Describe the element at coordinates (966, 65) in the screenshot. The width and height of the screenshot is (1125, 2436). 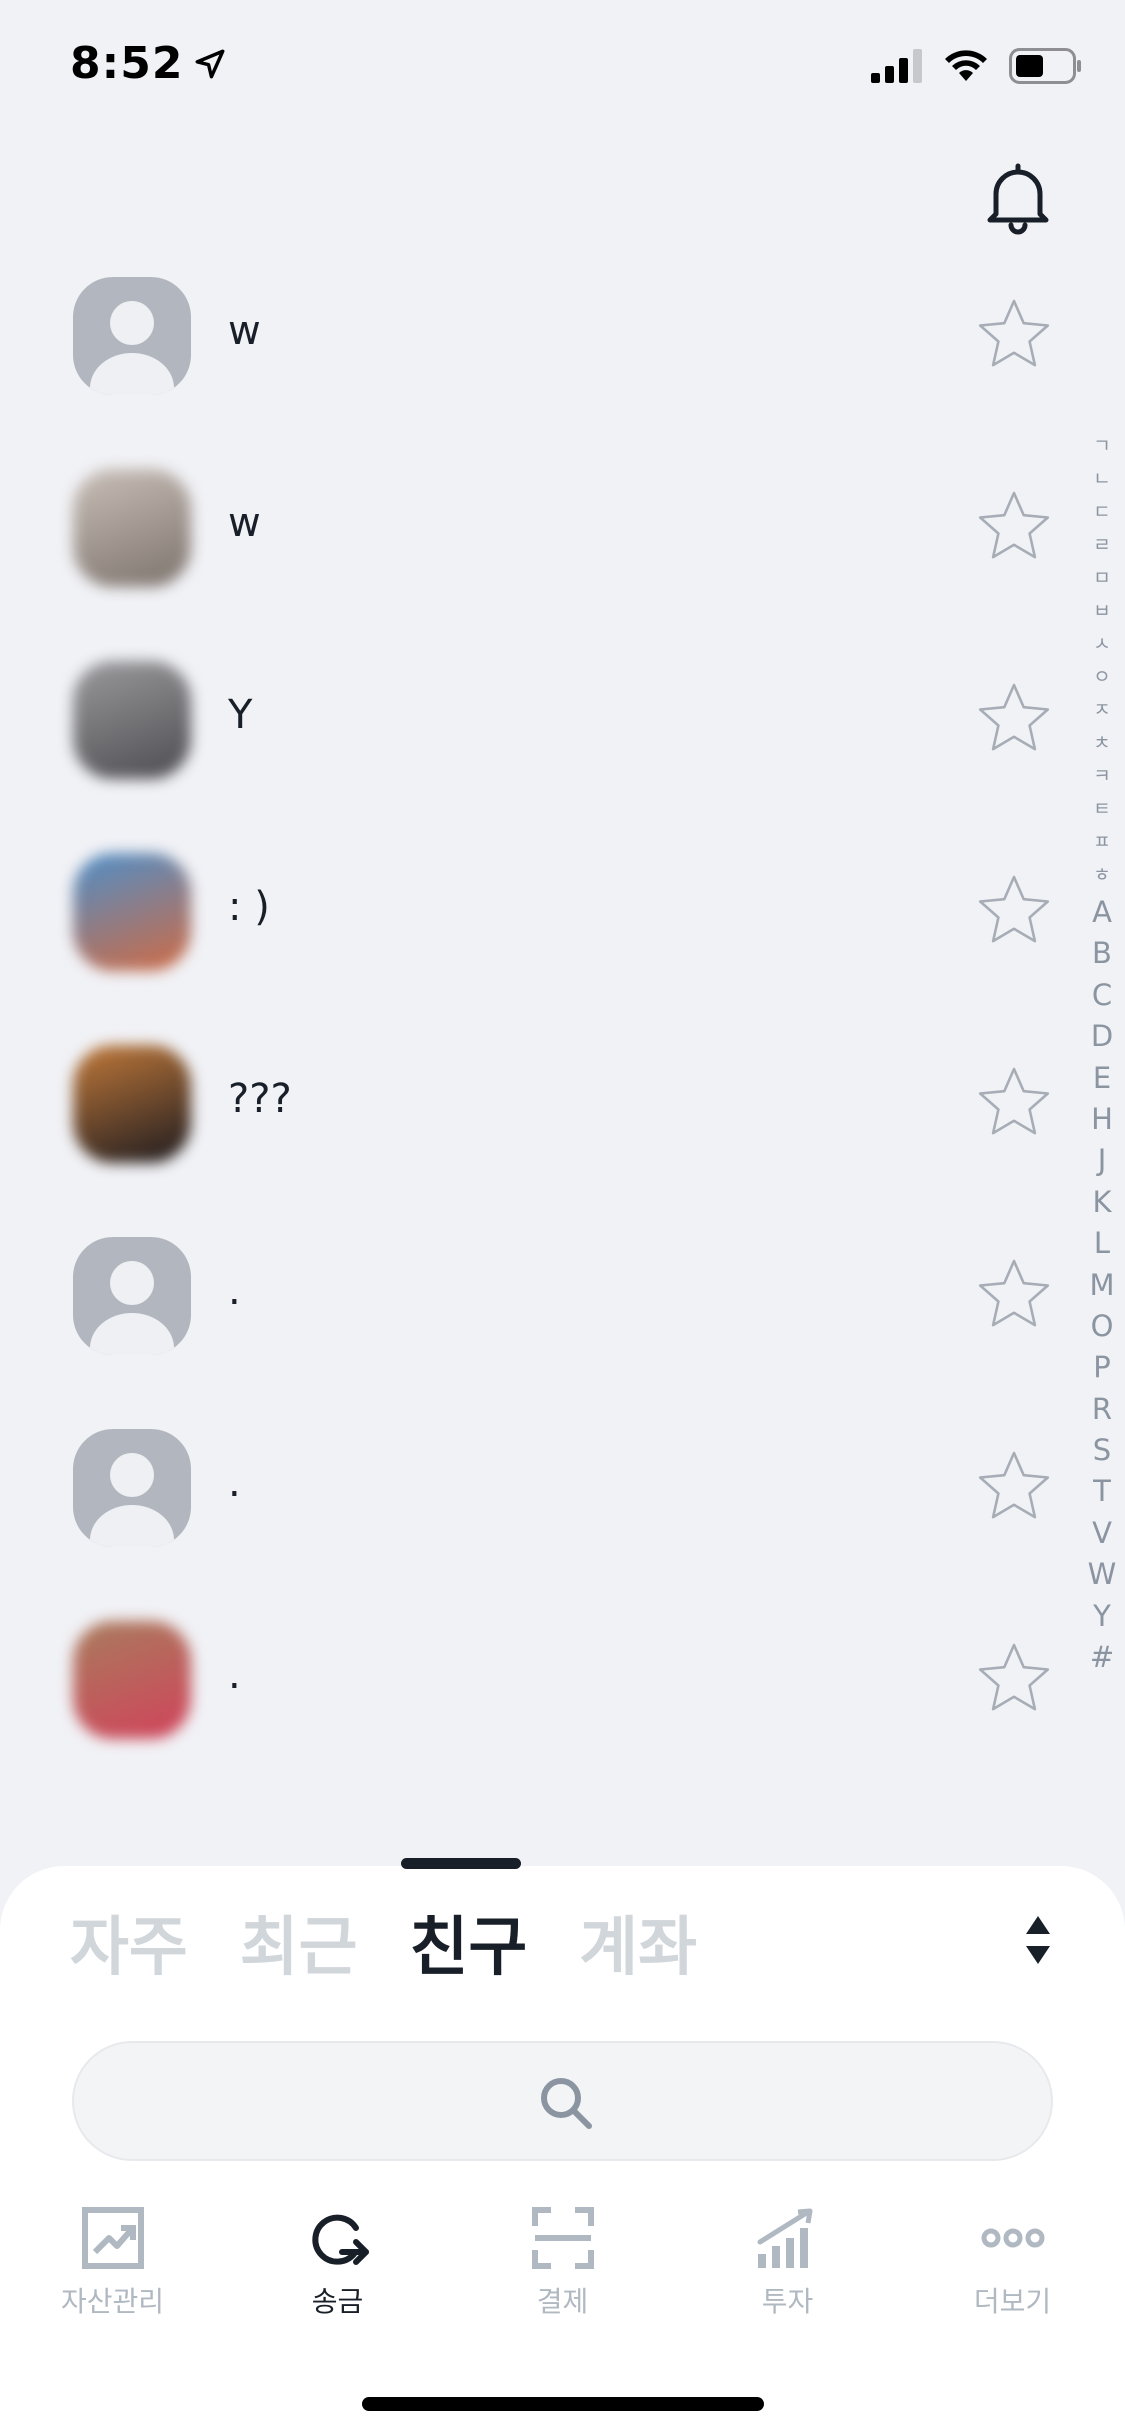
I see `wifi-icon` at that location.